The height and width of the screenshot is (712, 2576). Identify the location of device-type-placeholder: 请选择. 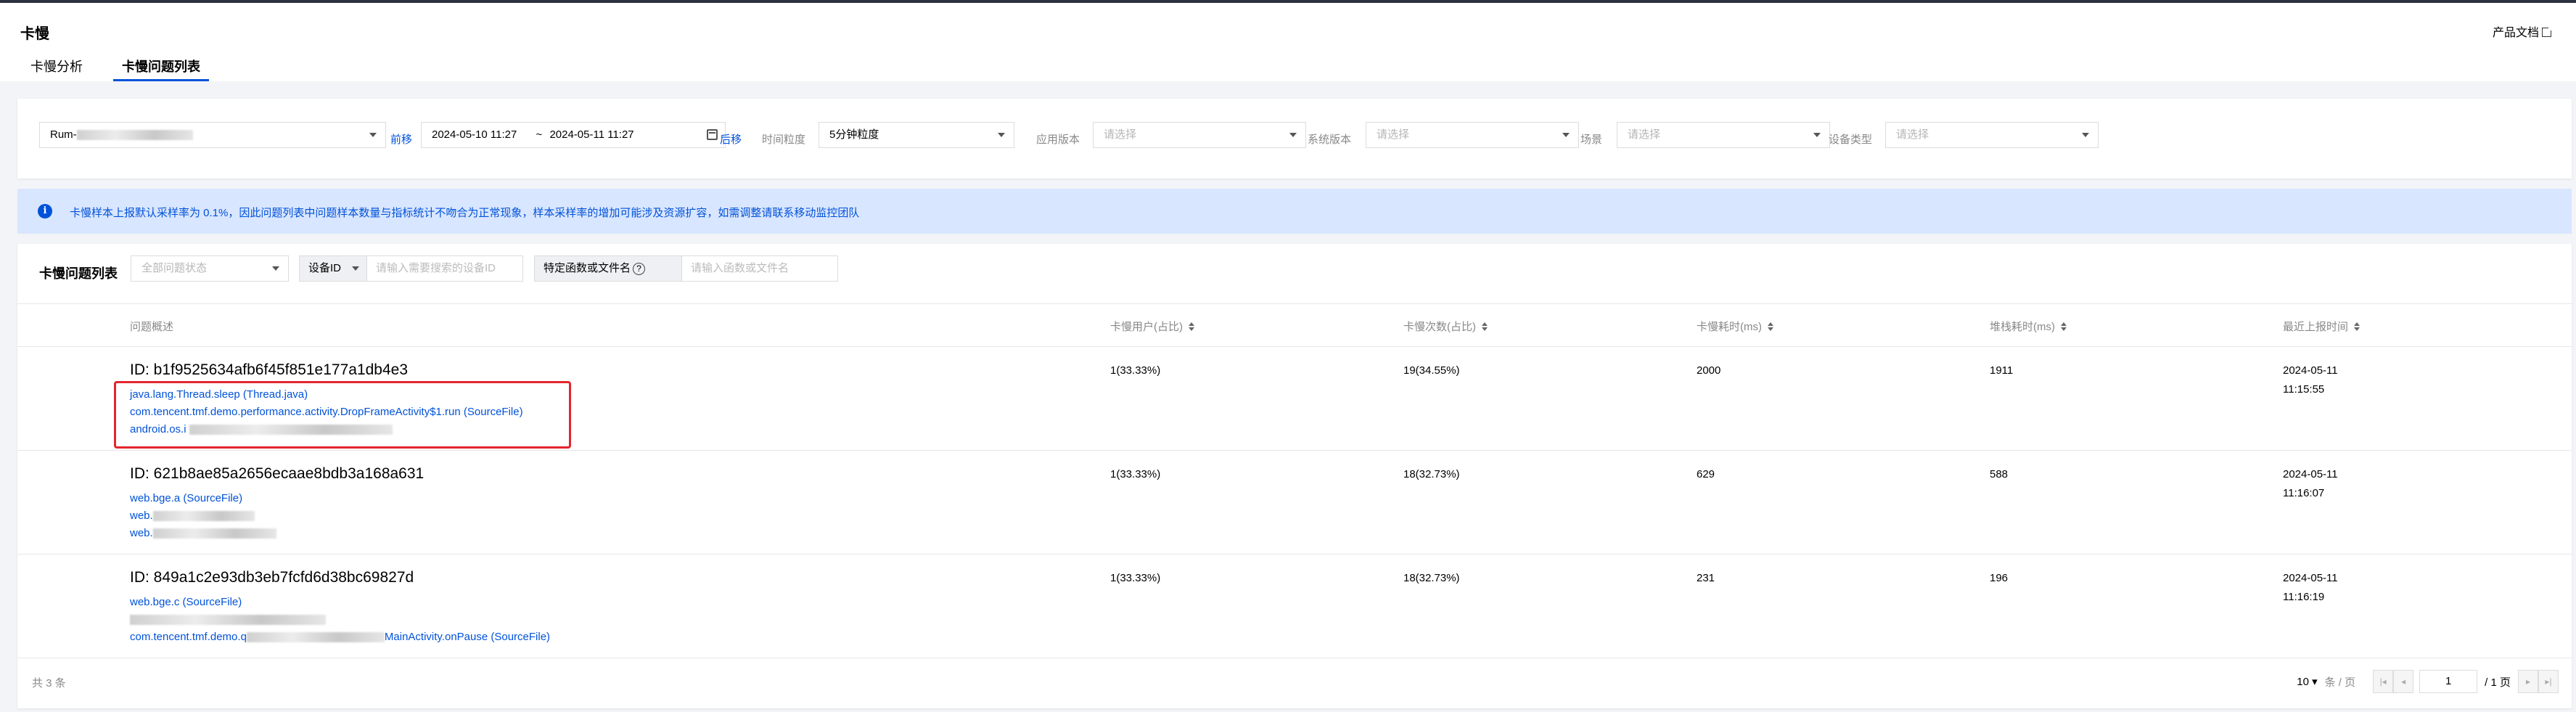
(1912, 135).